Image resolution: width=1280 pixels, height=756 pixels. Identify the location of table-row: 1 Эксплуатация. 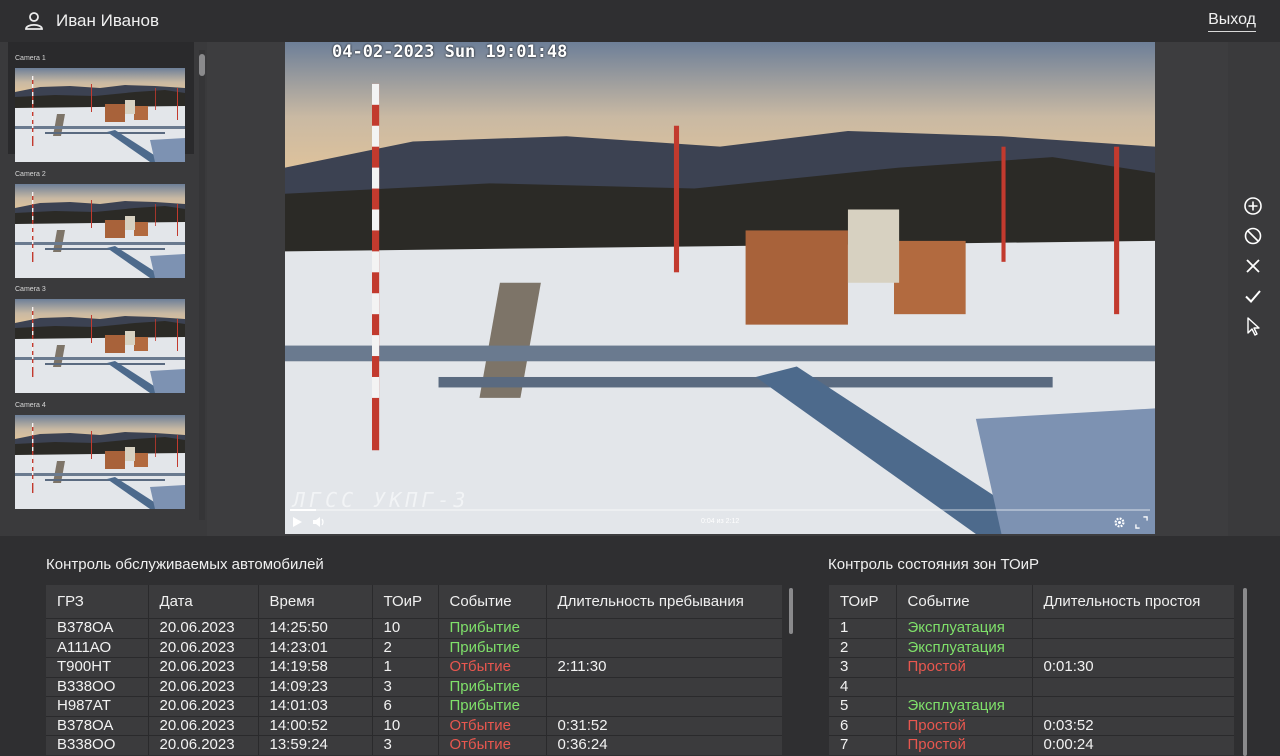
(1031, 628).